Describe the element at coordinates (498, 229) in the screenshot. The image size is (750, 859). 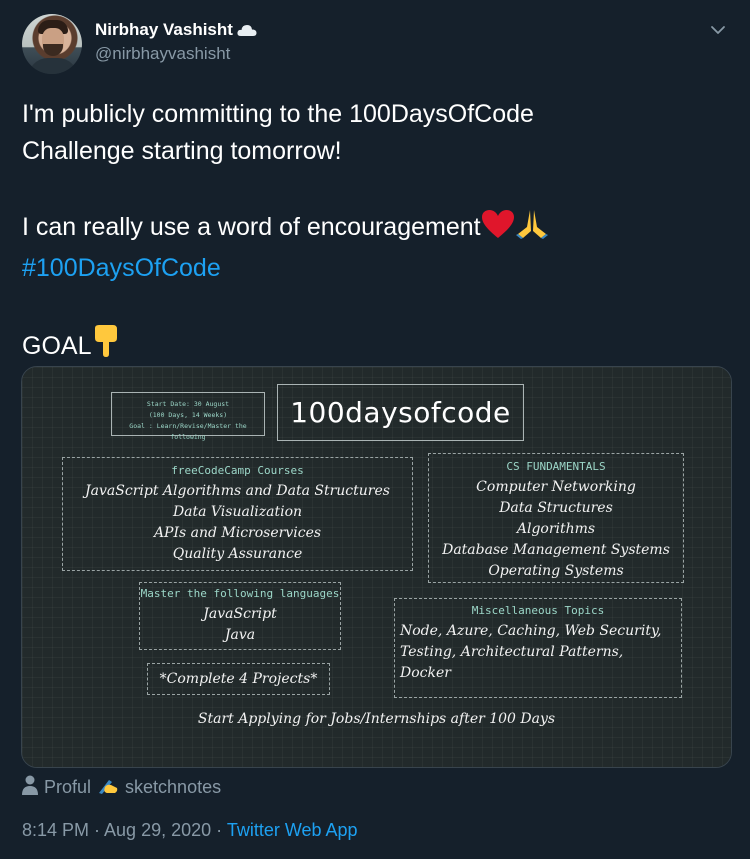
I see `red-heart-icon` at that location.